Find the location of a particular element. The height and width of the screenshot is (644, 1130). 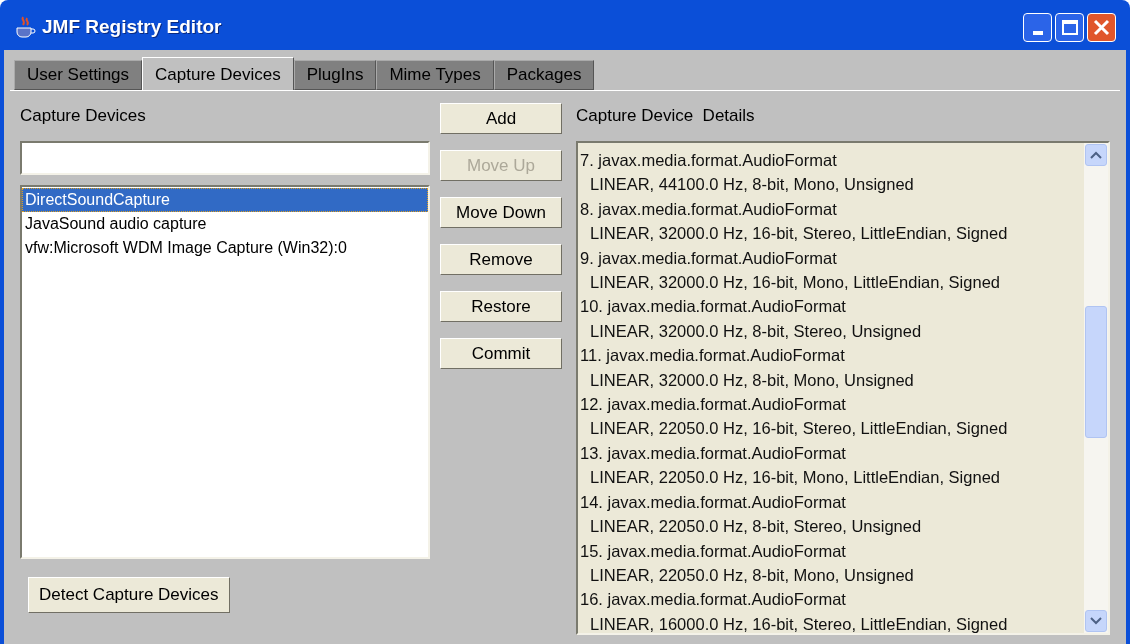

format-class-line: 11. javax.media.format.AudioFormat is located at coordinates (713, 356).